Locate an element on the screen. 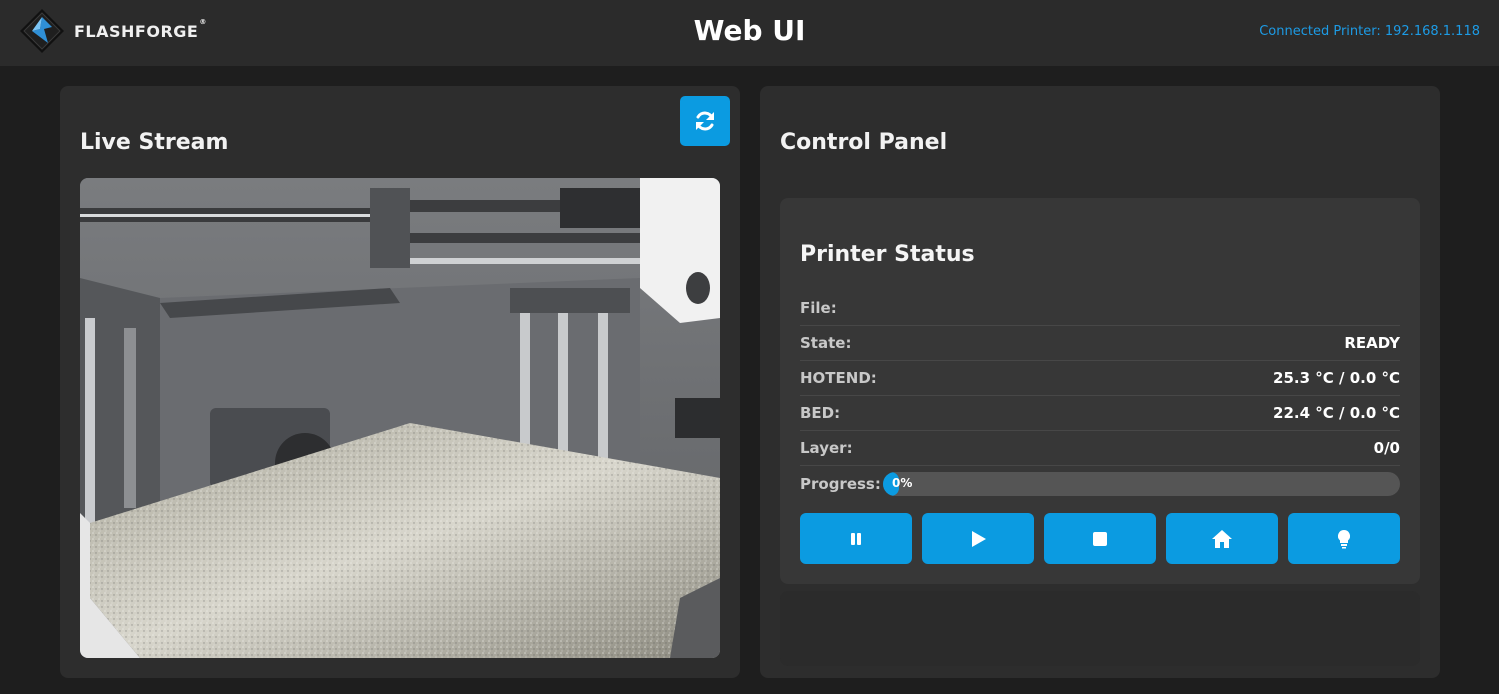 The width and height of the screenshot is (1499, 694). status-label: HOTEND: is located at coordinates (838, 378).